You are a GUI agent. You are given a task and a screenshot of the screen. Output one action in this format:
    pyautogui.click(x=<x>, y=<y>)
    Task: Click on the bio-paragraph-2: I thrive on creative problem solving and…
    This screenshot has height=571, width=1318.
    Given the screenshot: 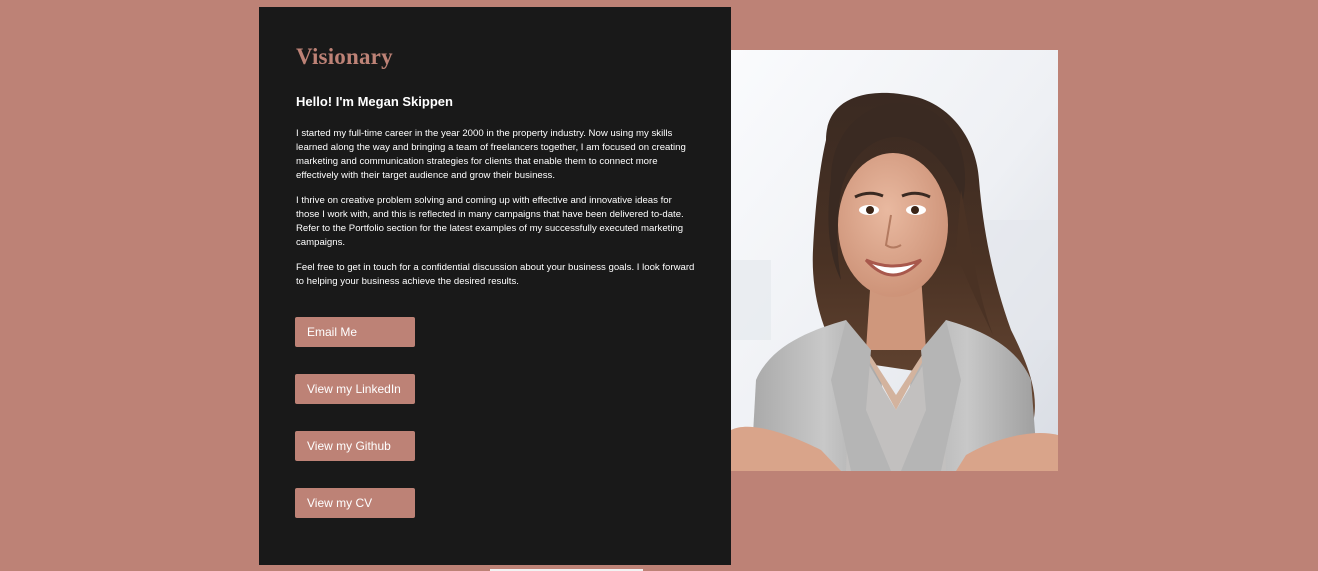 What is the action you would take?
    pyautogui.click(x=490, y=221)
    